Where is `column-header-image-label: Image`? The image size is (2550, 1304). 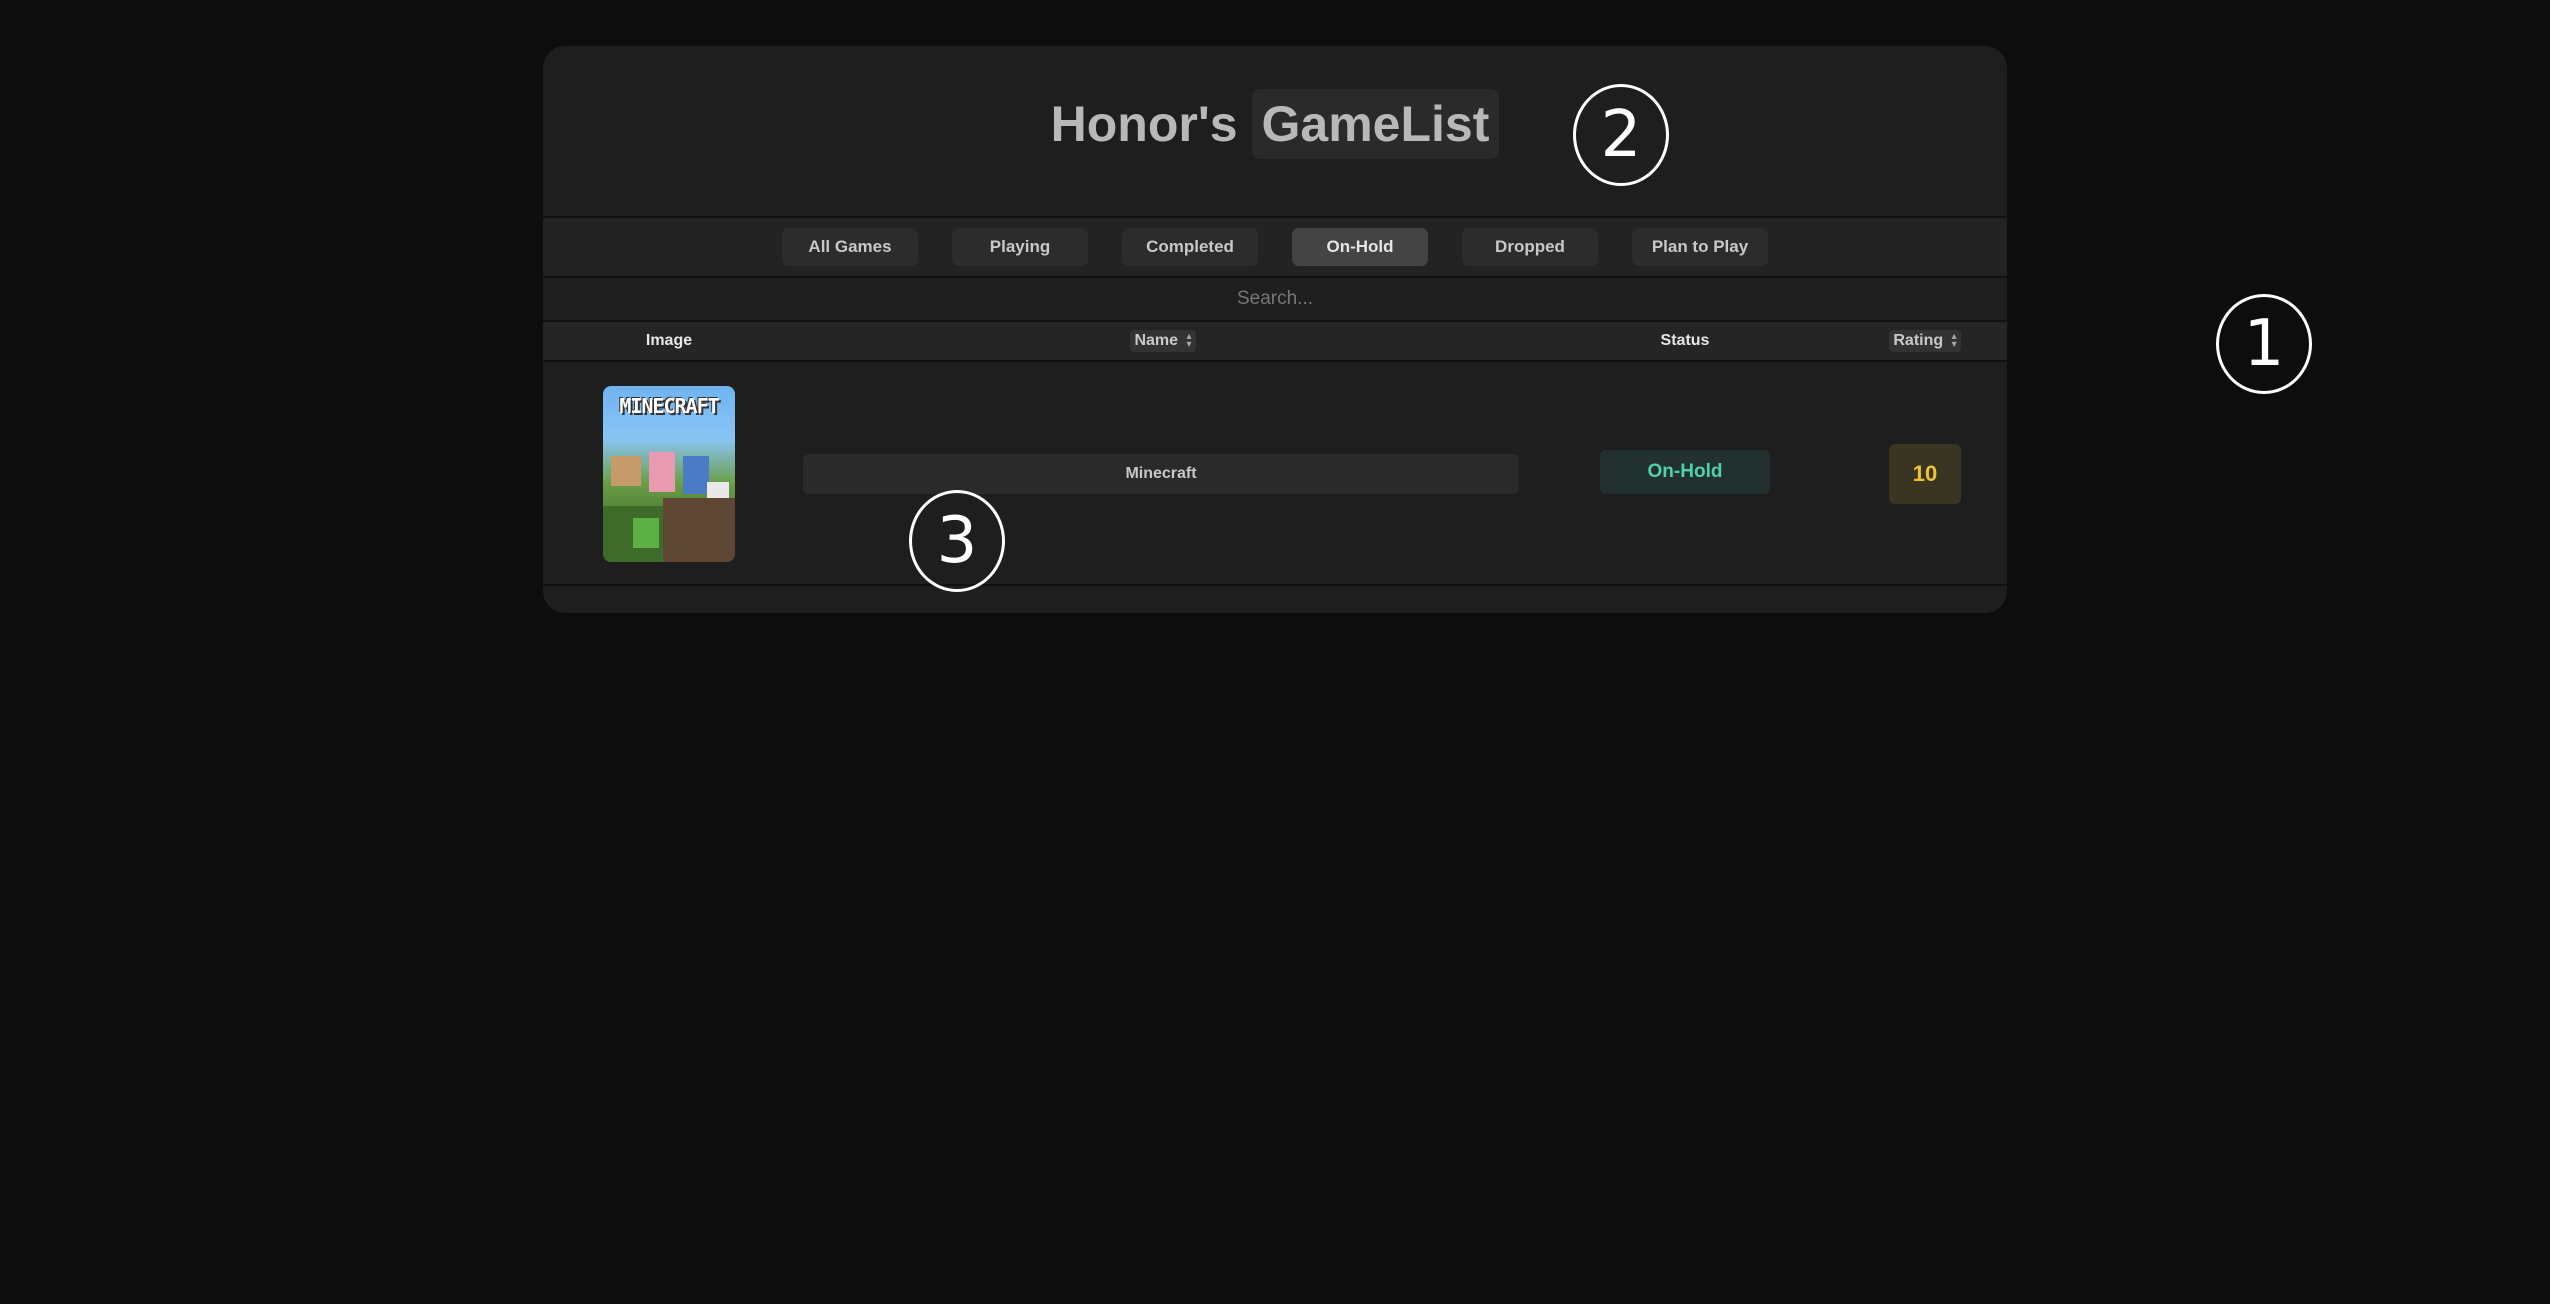 column-header-image-label: Image is located at coordinates (669, 340).